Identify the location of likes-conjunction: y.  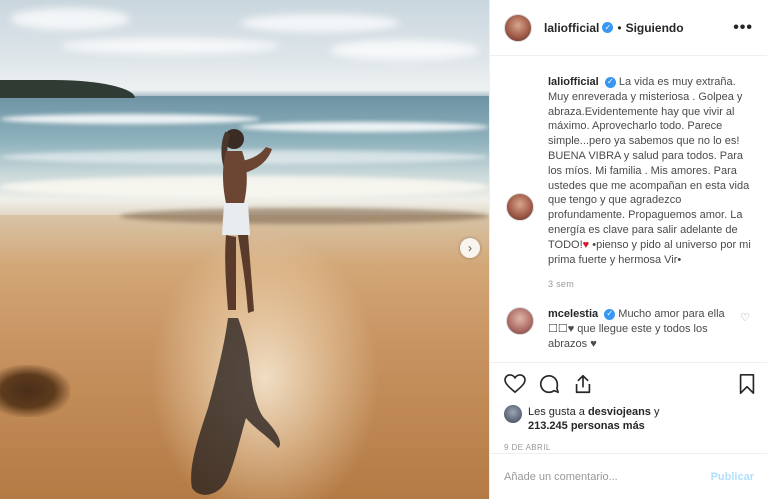
(655, 412).